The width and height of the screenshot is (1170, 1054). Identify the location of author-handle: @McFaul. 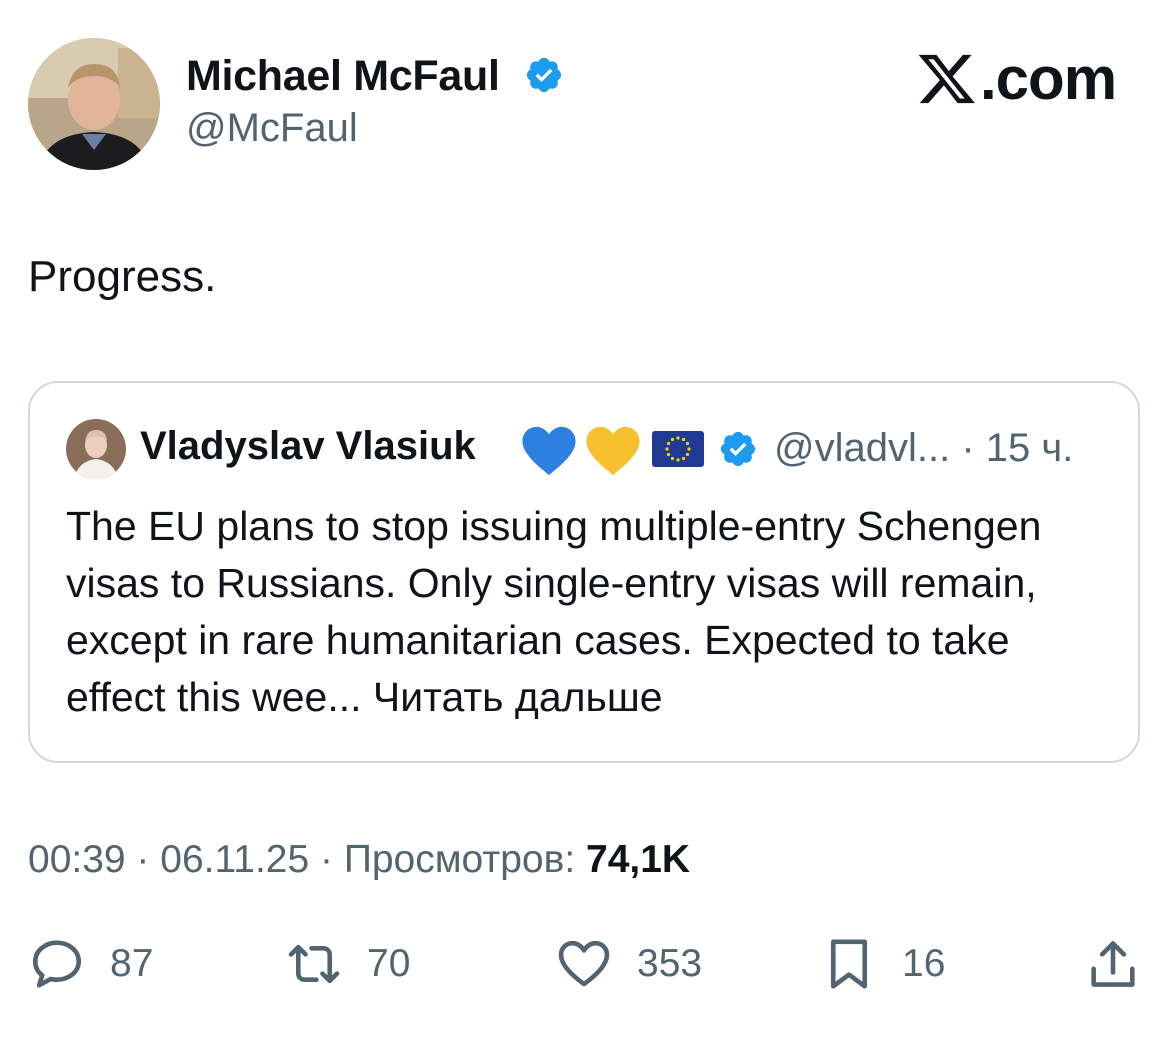
(272, 128).